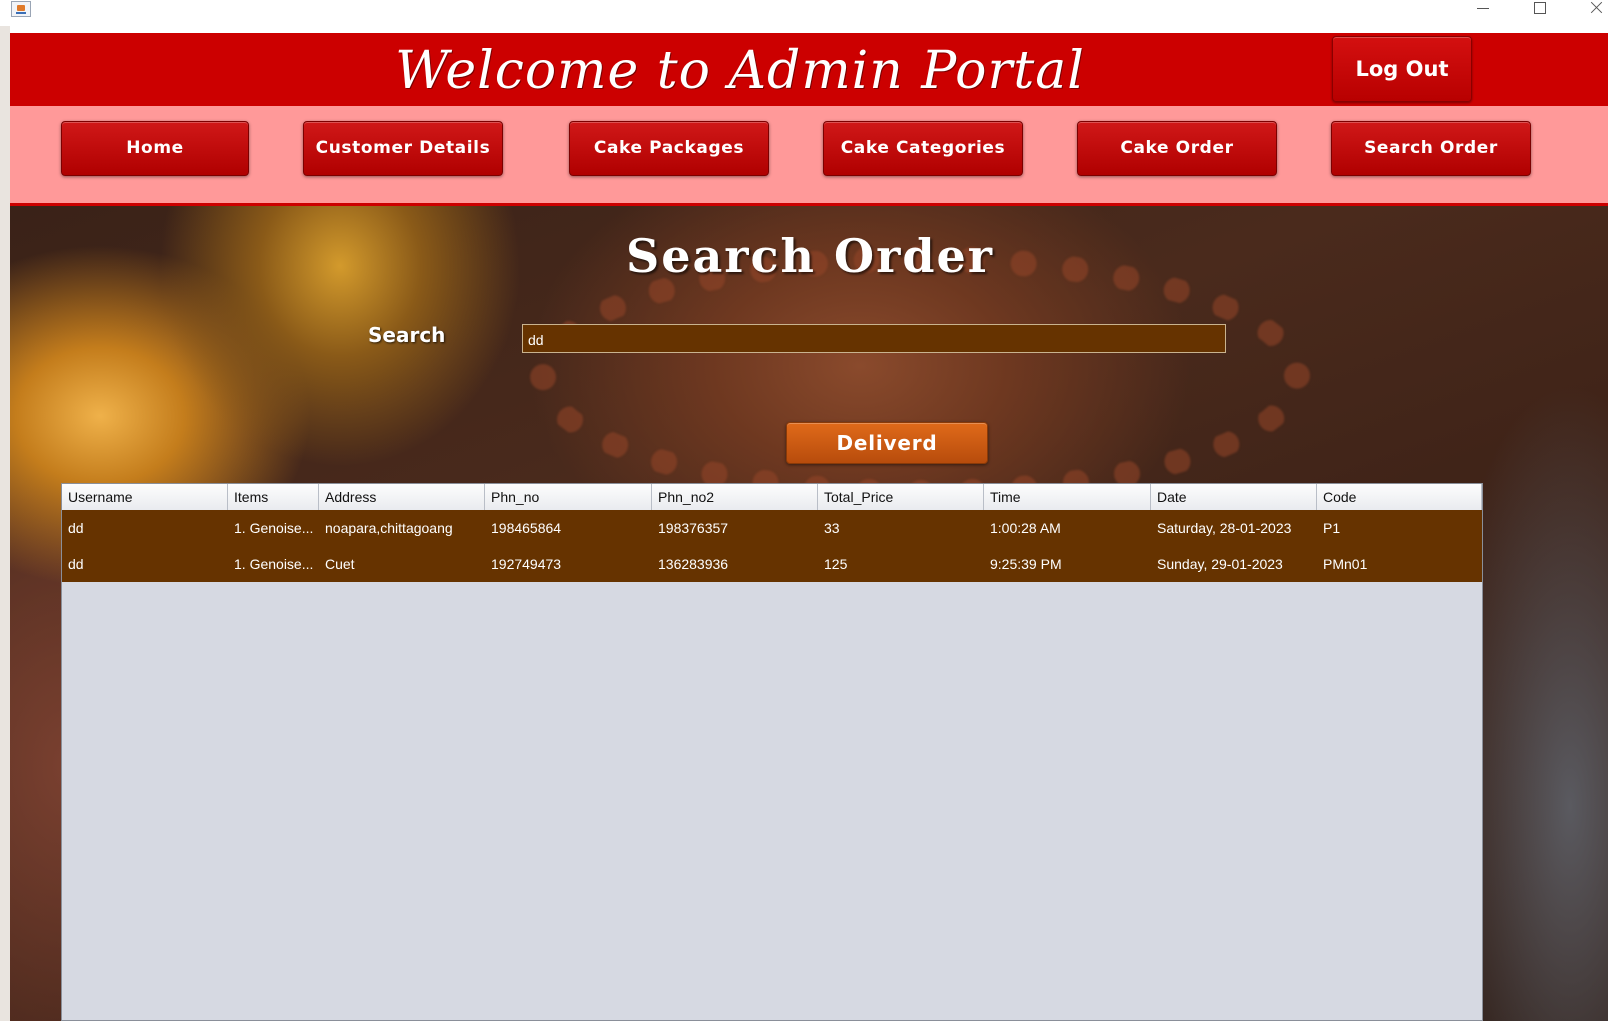  What do you see at coordinates (1483, 12) in the screenshot?
I see `minimize-icon` at bounding box center [1483, 12].